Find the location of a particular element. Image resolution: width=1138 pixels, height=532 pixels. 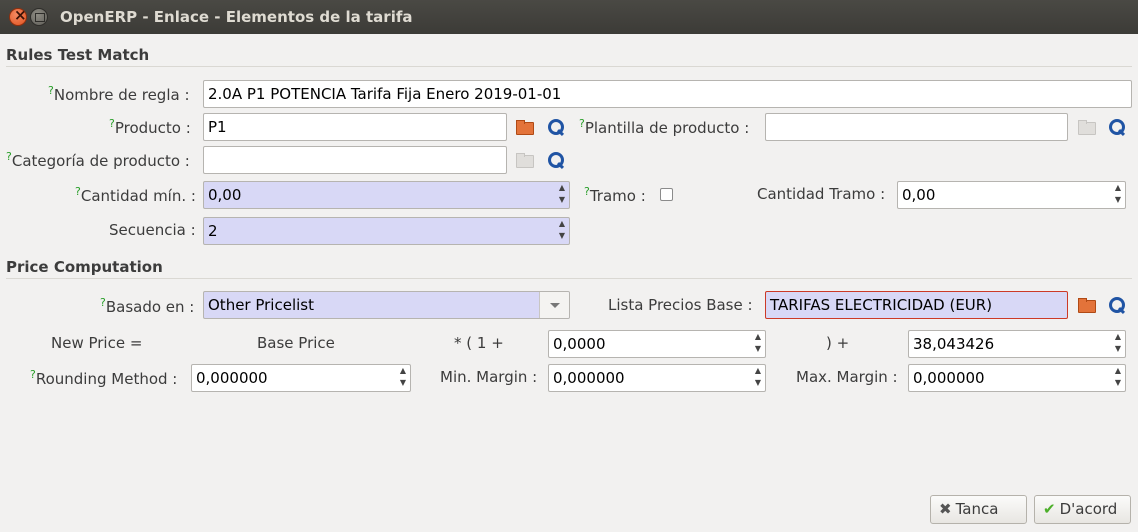

min-margin-input: 0,000000 ▲ ▼ is located at coordinates (657, 378).